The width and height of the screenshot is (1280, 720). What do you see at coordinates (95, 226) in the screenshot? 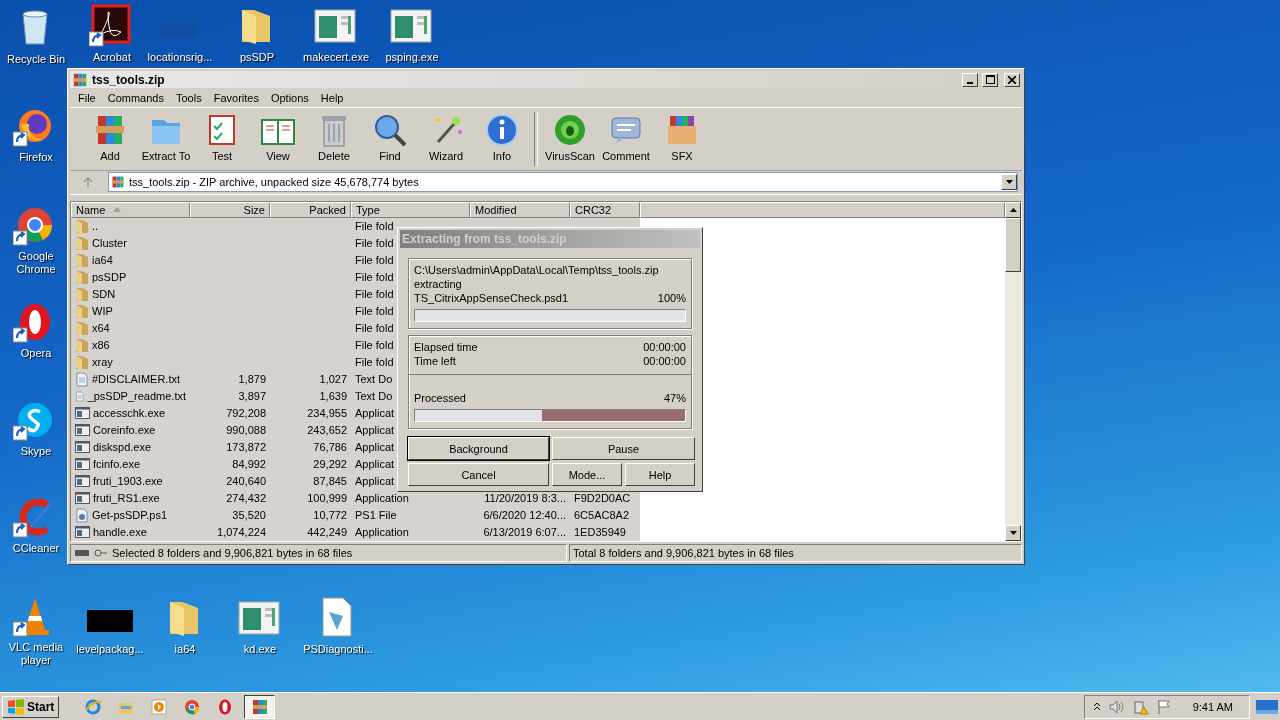
I see `file-name: ..` at bounding box center [95, 226].